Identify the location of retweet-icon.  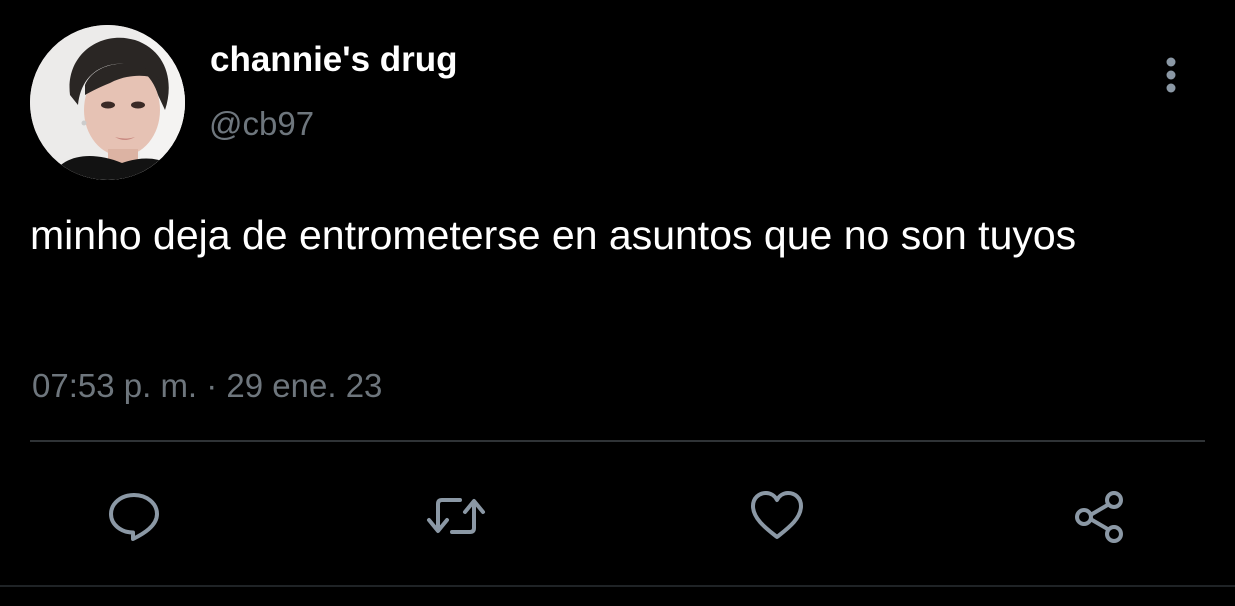
(456, 516).